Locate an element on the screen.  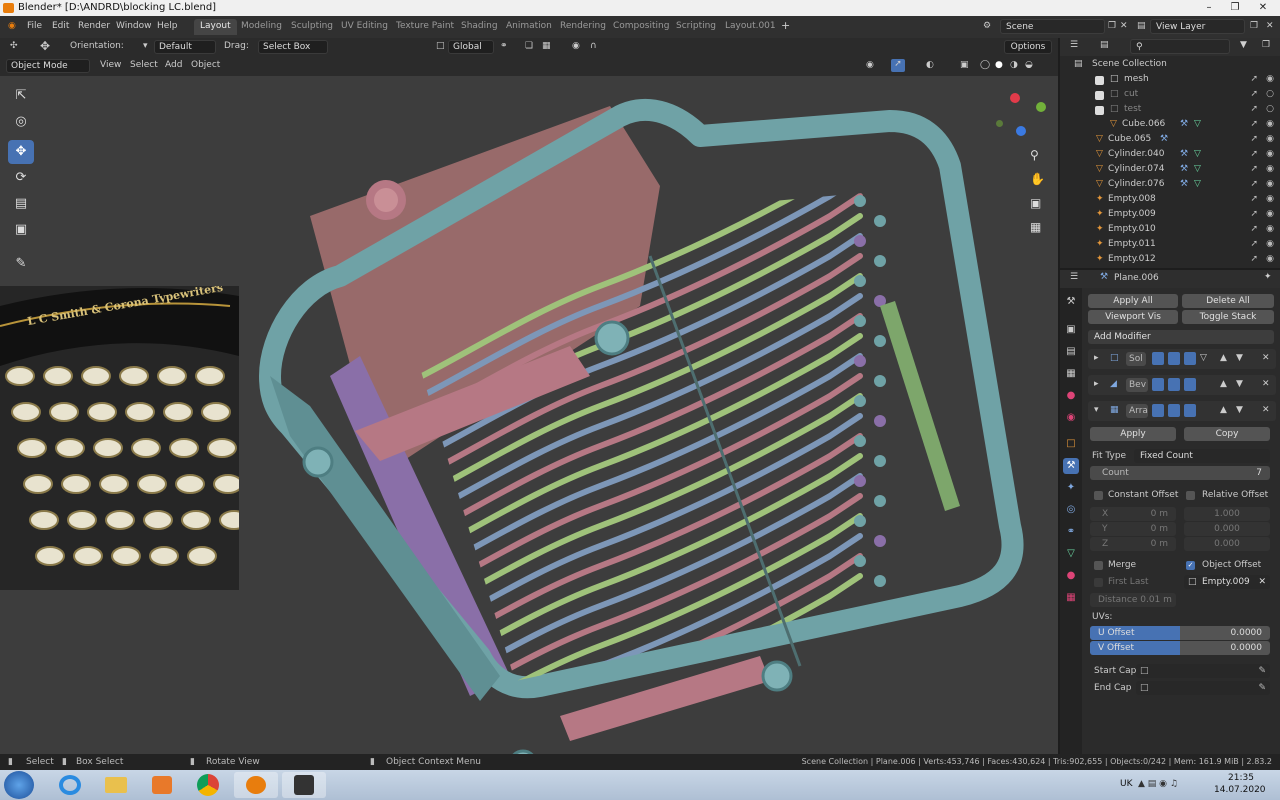
tab-rendering: Rendering is located at coordinates (583, 27).